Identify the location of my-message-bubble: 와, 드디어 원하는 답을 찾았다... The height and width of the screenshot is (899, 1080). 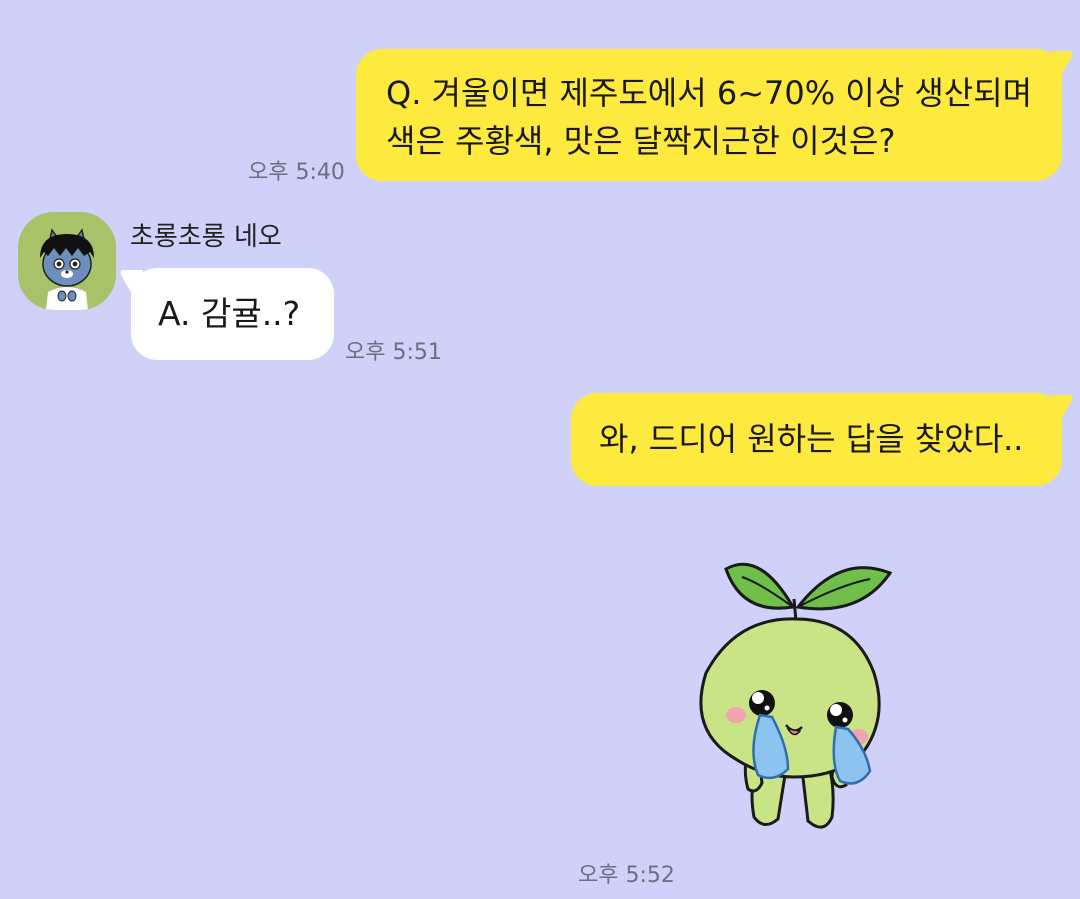
(816, 439).